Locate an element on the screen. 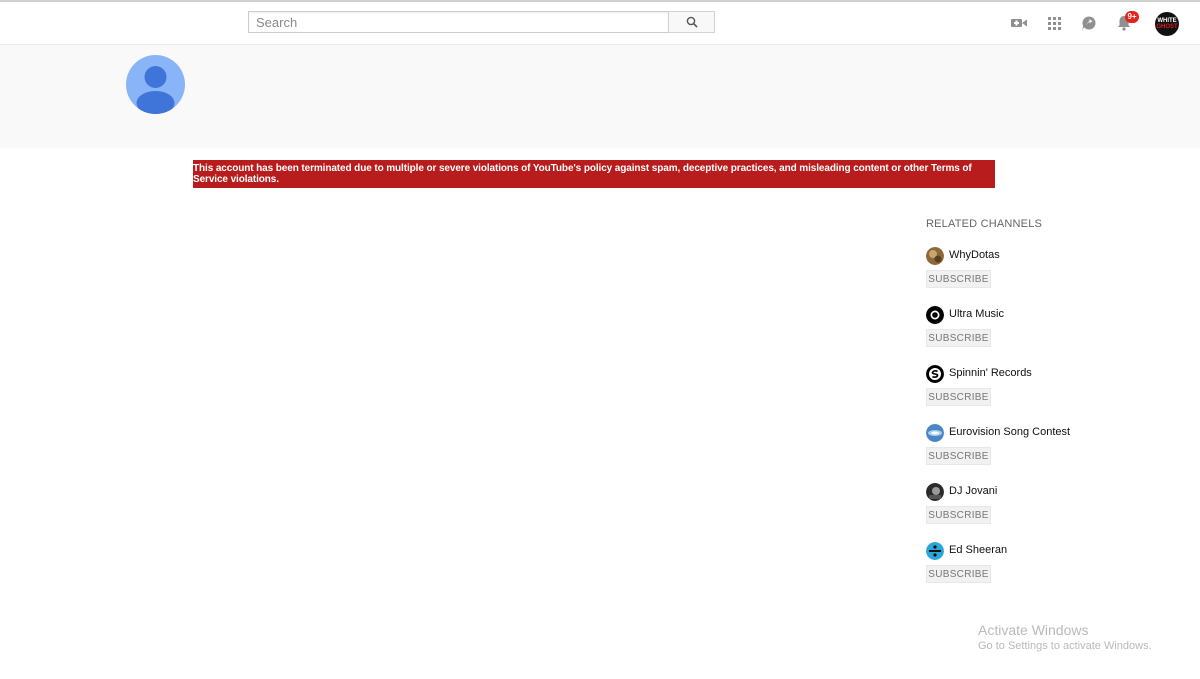  search-icon is located at coordinates (692, 22).